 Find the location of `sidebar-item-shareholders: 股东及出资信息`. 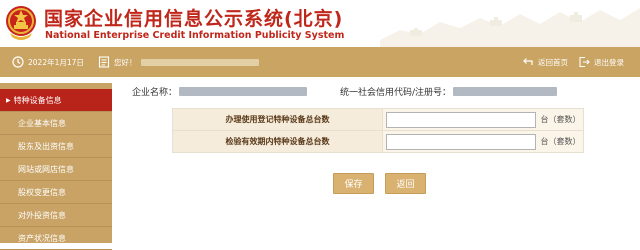

sidebar-item-shareholders: 股东及出资信息 is located at coordinates (56, 146).